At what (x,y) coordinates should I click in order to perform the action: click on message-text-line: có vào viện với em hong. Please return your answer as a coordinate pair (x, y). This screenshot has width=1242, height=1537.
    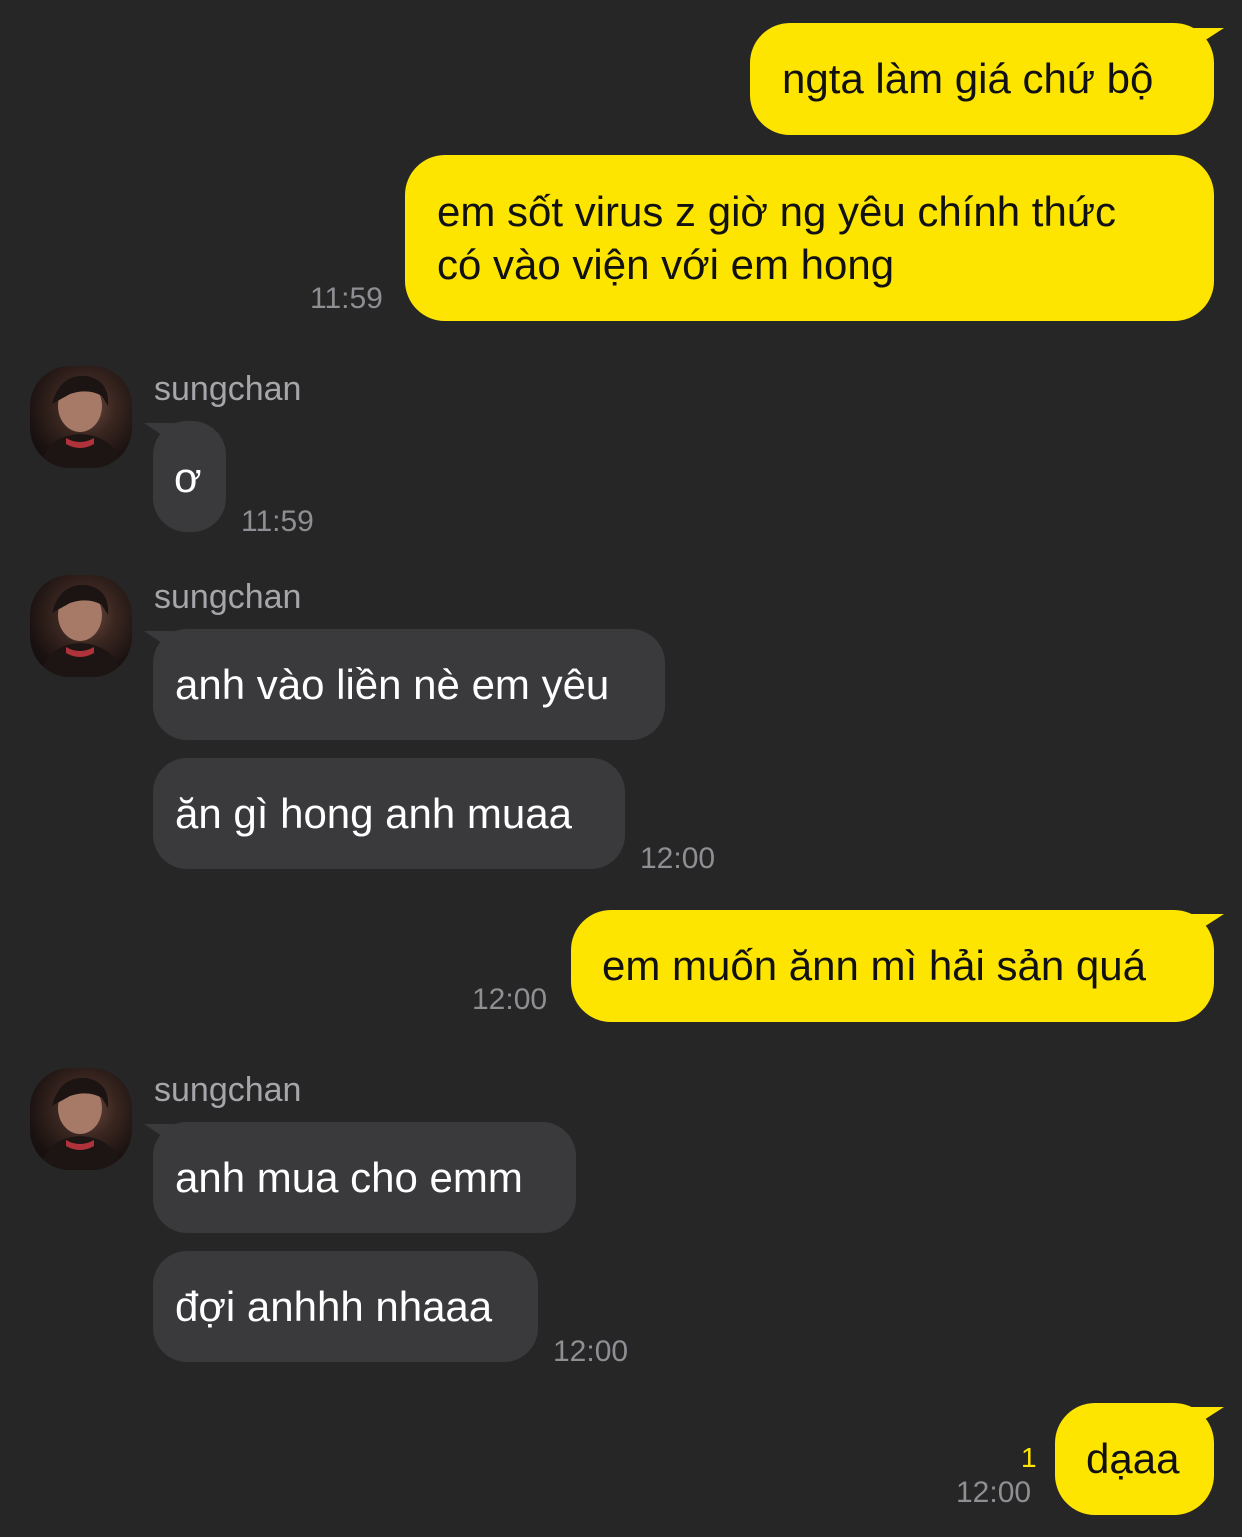
    Looking at the image, I should click on (666, 264).